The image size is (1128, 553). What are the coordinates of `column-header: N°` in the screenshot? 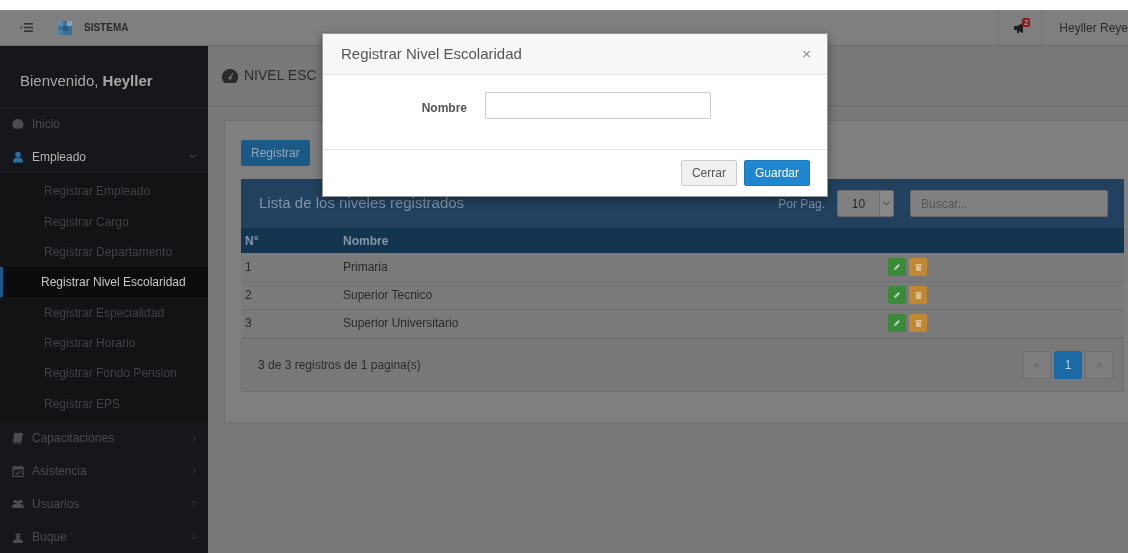 It's located at (252, 240).